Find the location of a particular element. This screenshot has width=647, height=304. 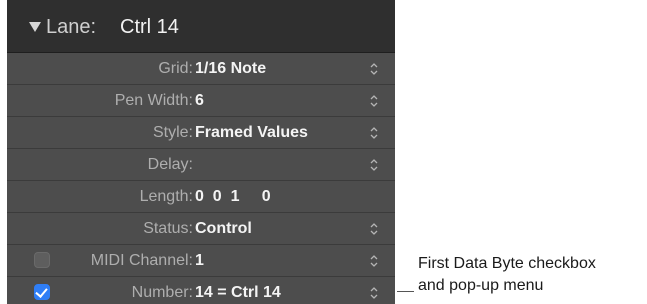

pen-width-row: Pen Width: 6 is located at coordinates (201, 101).